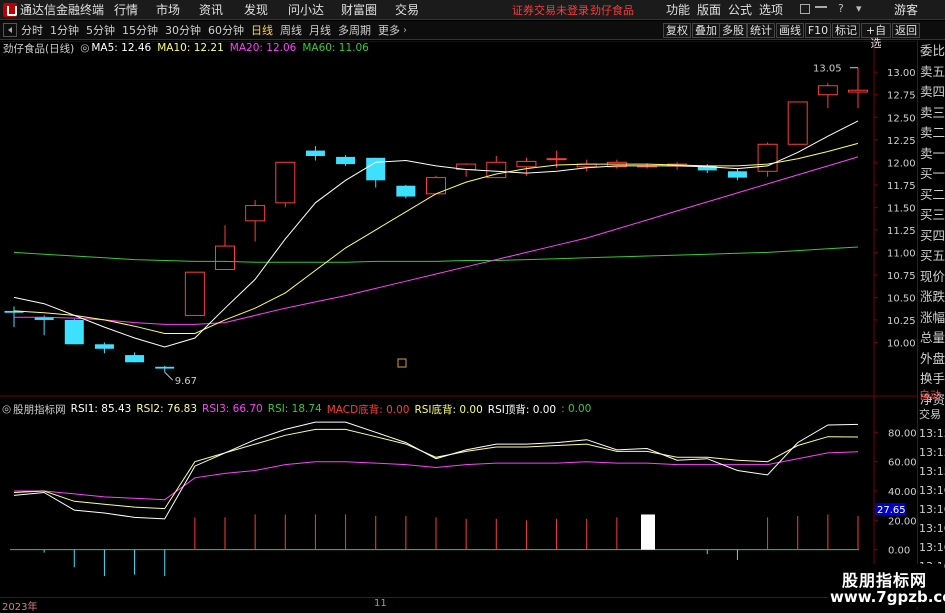 This screenshot has height=613, width=945. Describe the element at coordinates (790, 30) in the screenshot. I see `draw-button: 画线` at that location.